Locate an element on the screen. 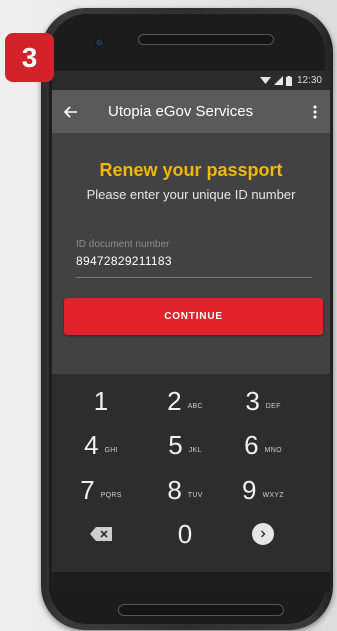  earpiece-speaker is located at coordinates (206, 39).